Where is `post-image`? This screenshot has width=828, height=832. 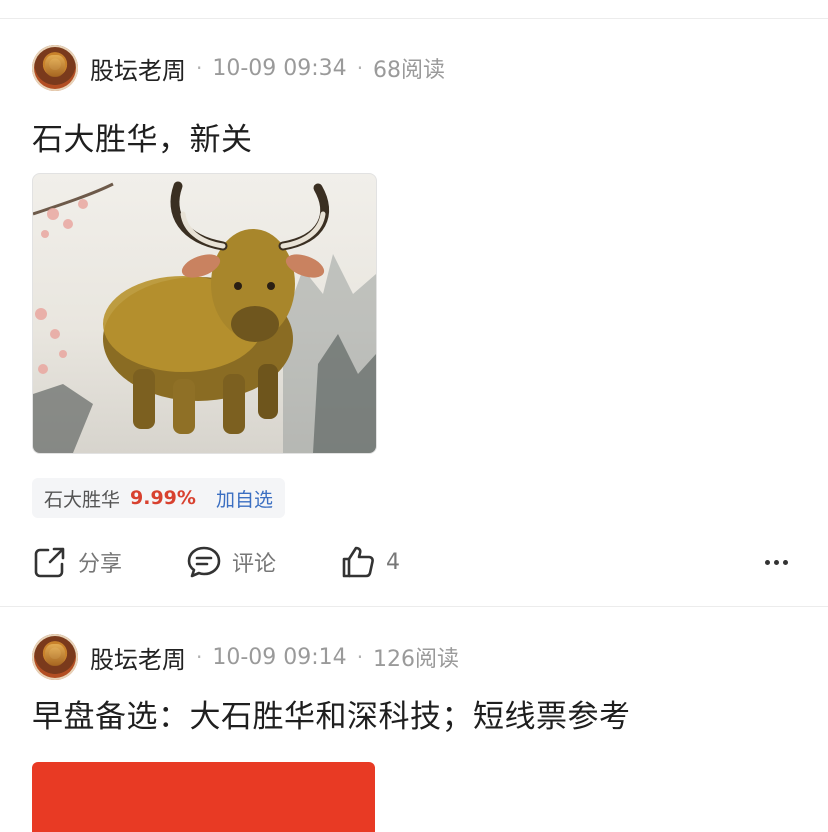
post-image is located at coordinates (203, 797).